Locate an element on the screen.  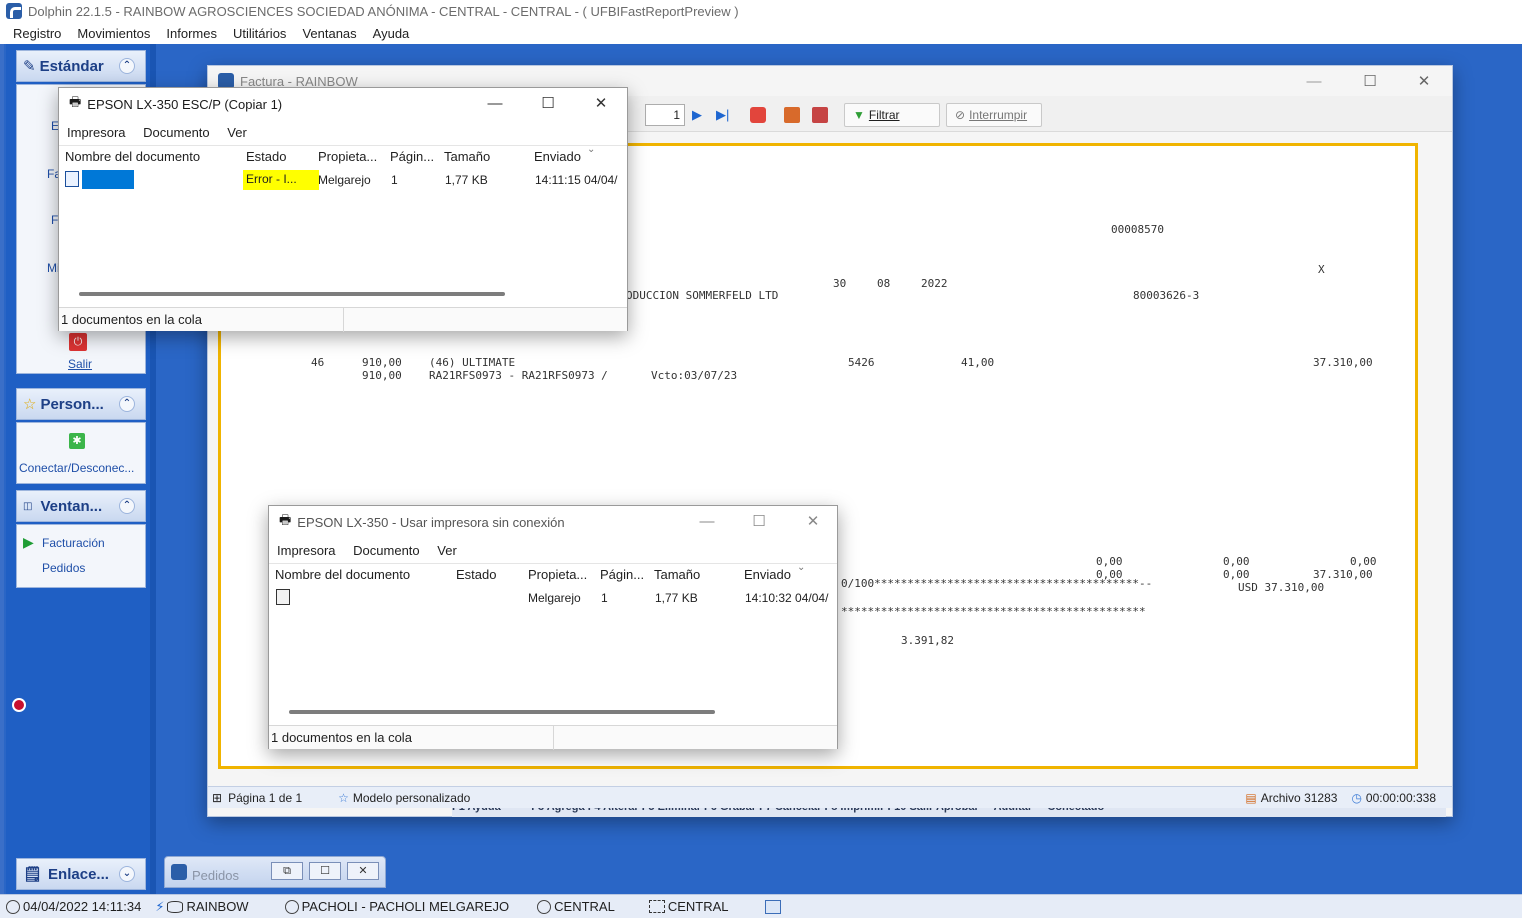
window-link-pedidos: Pedidos is located at coordinates (63, 568).